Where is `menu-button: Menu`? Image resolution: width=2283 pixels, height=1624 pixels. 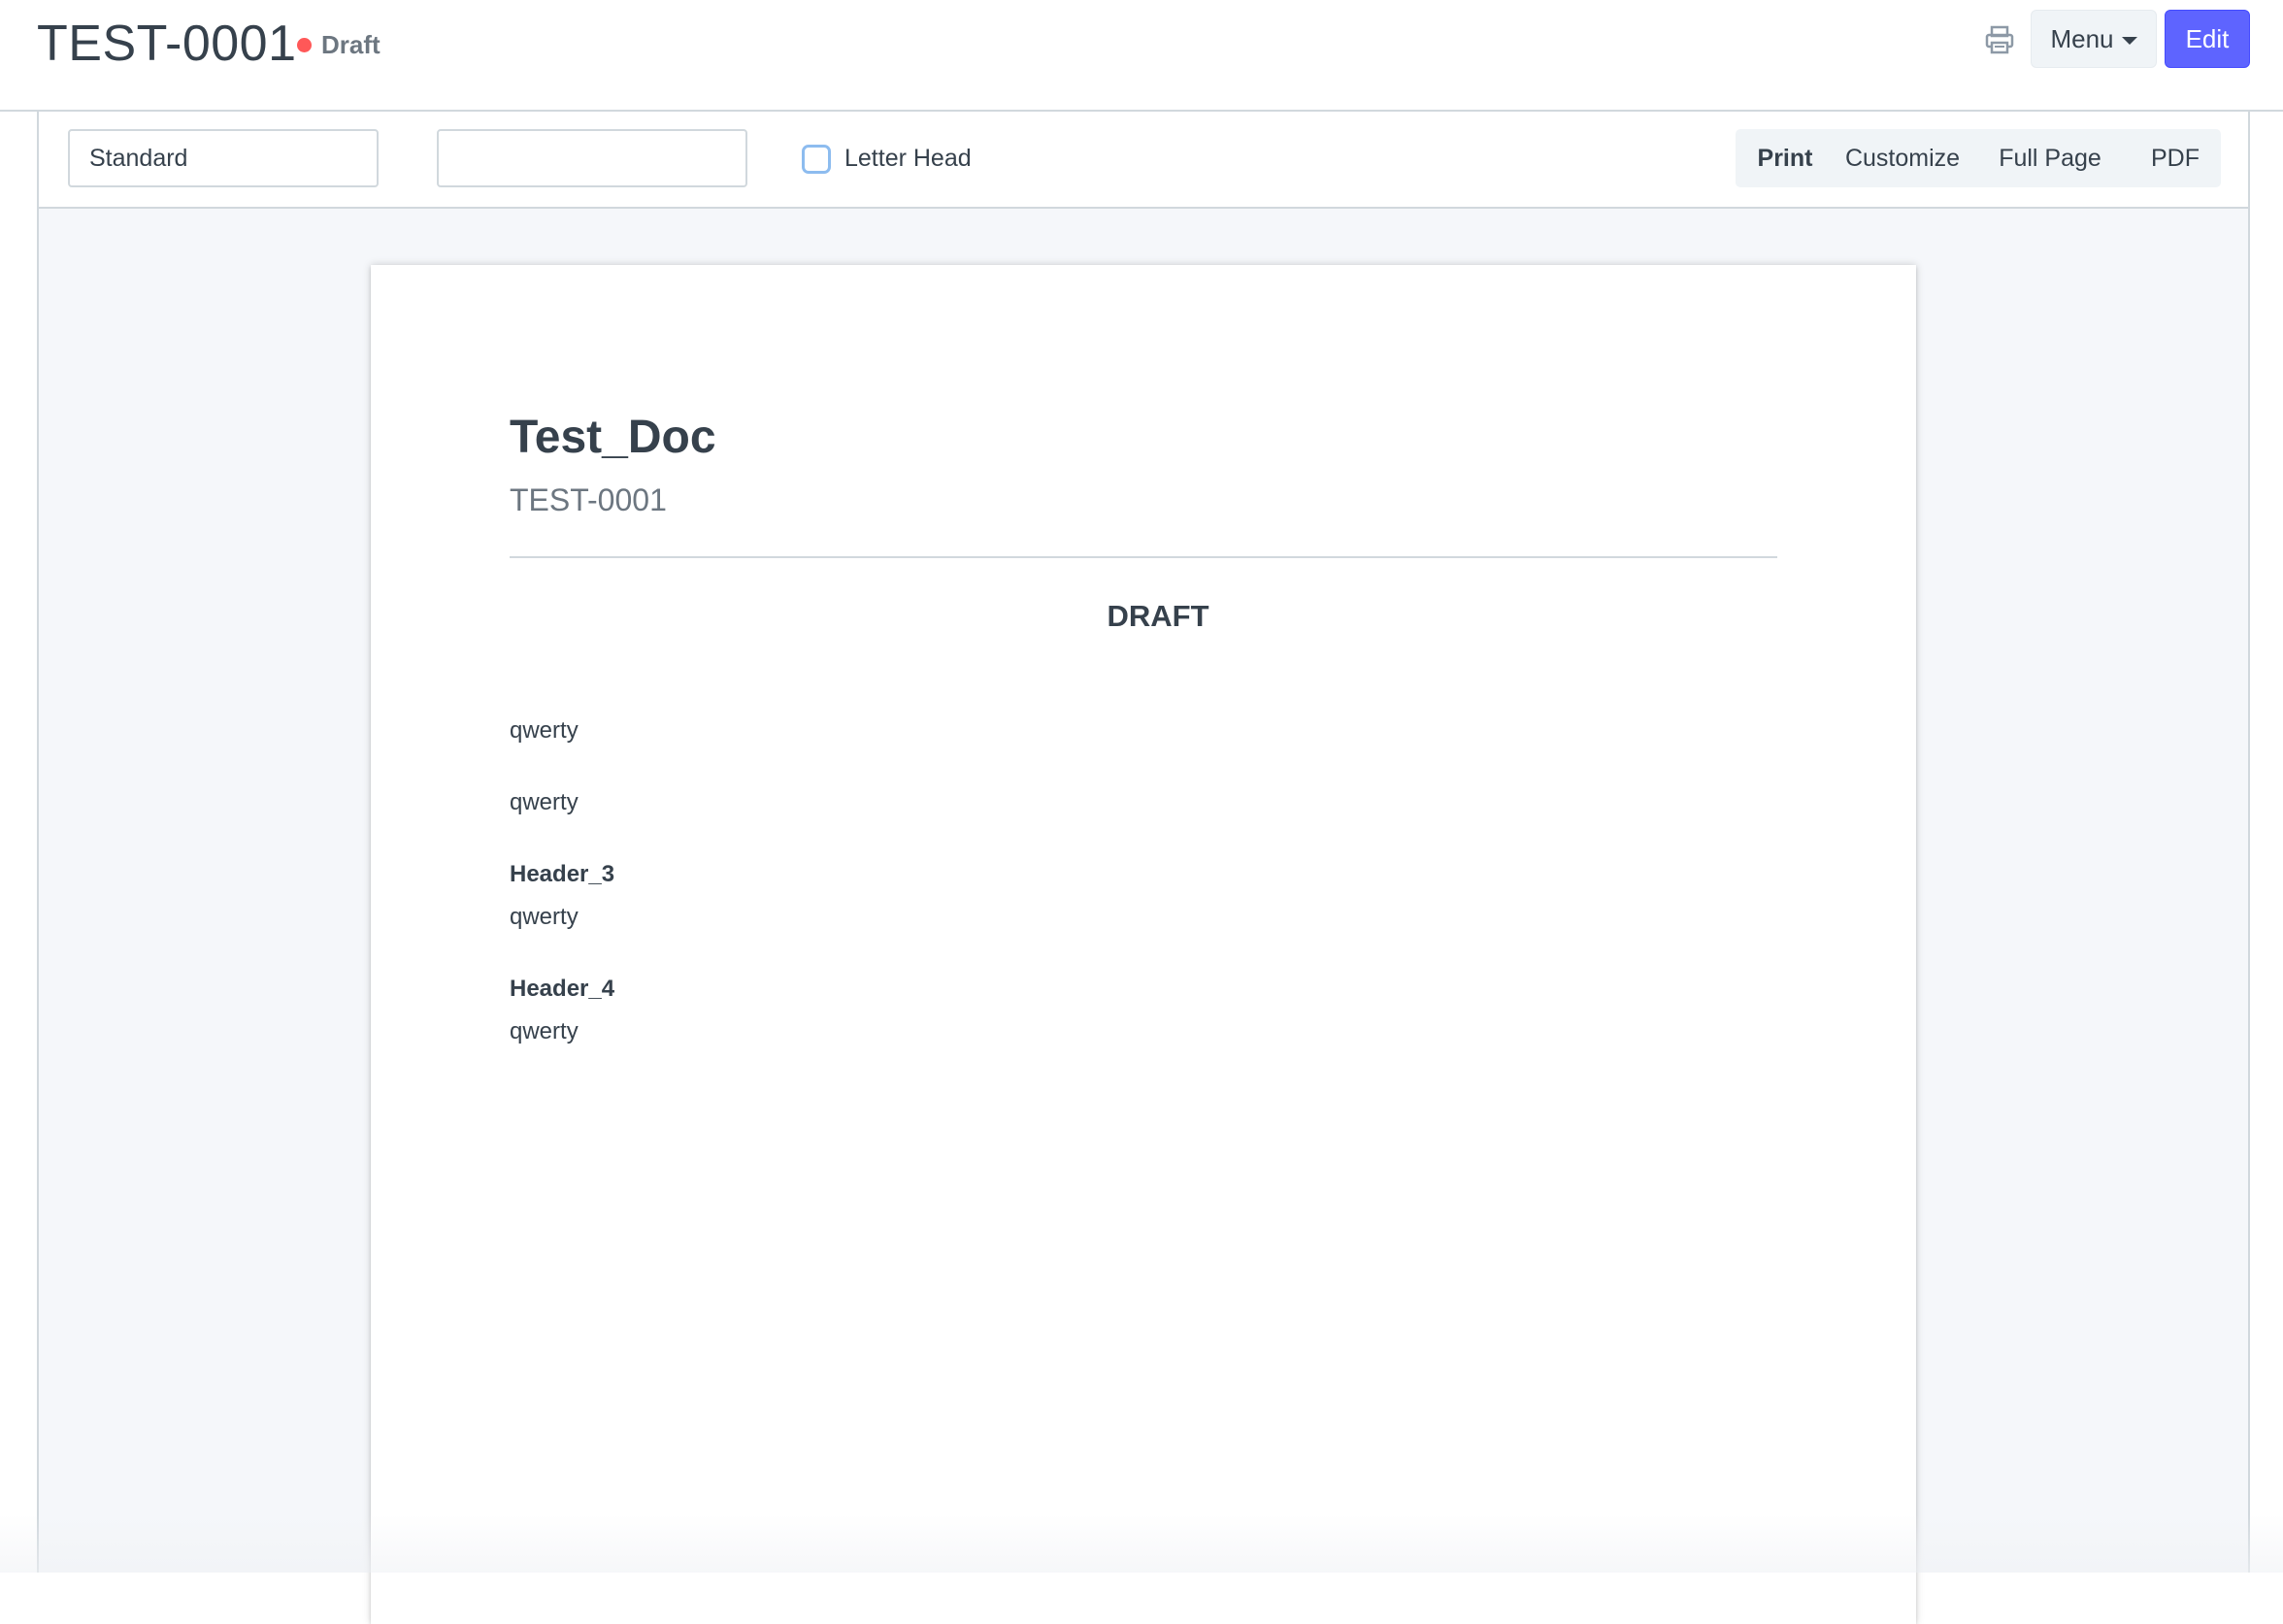 menu-button: Menu is located at coordinates (2094, 39).